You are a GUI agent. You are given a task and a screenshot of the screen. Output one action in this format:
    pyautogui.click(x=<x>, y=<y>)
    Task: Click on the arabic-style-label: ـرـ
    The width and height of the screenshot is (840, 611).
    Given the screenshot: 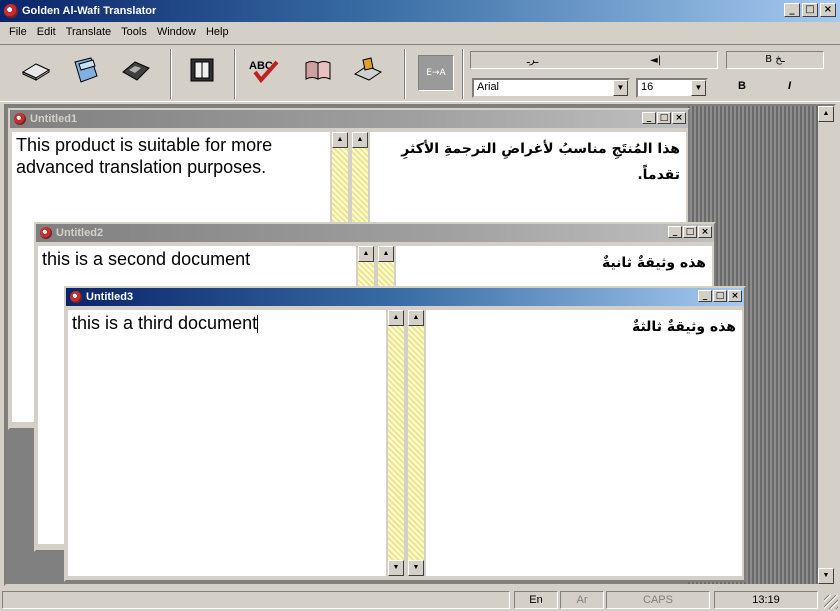 What is the action you would take?
    pyautogui.click(x=532, y=60)
    